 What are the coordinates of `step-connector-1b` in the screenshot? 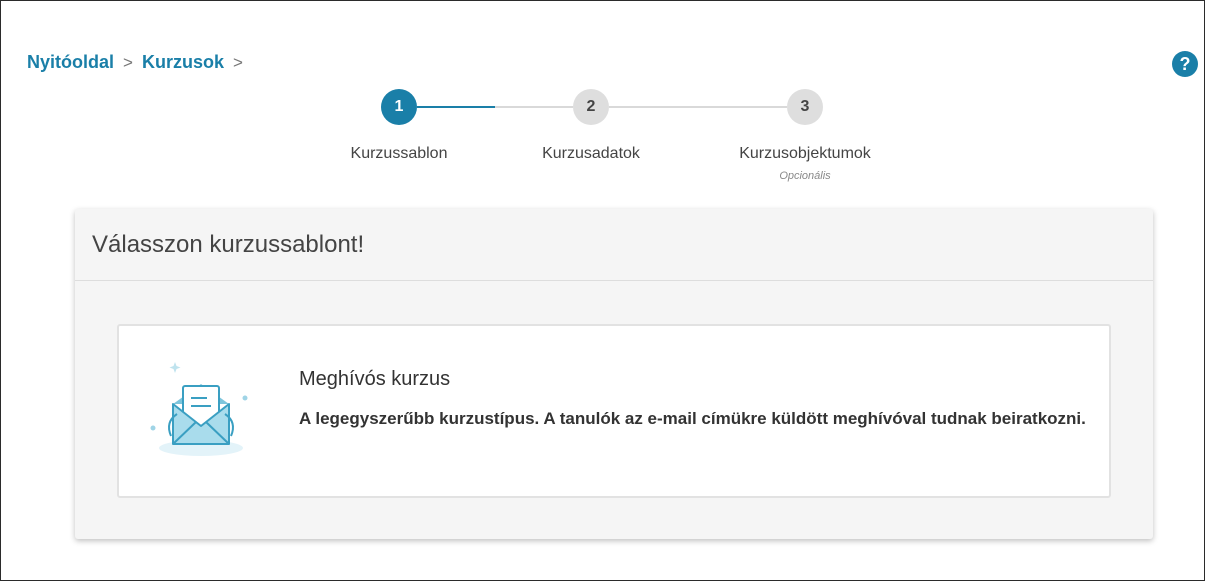 It's located at (534, 107).